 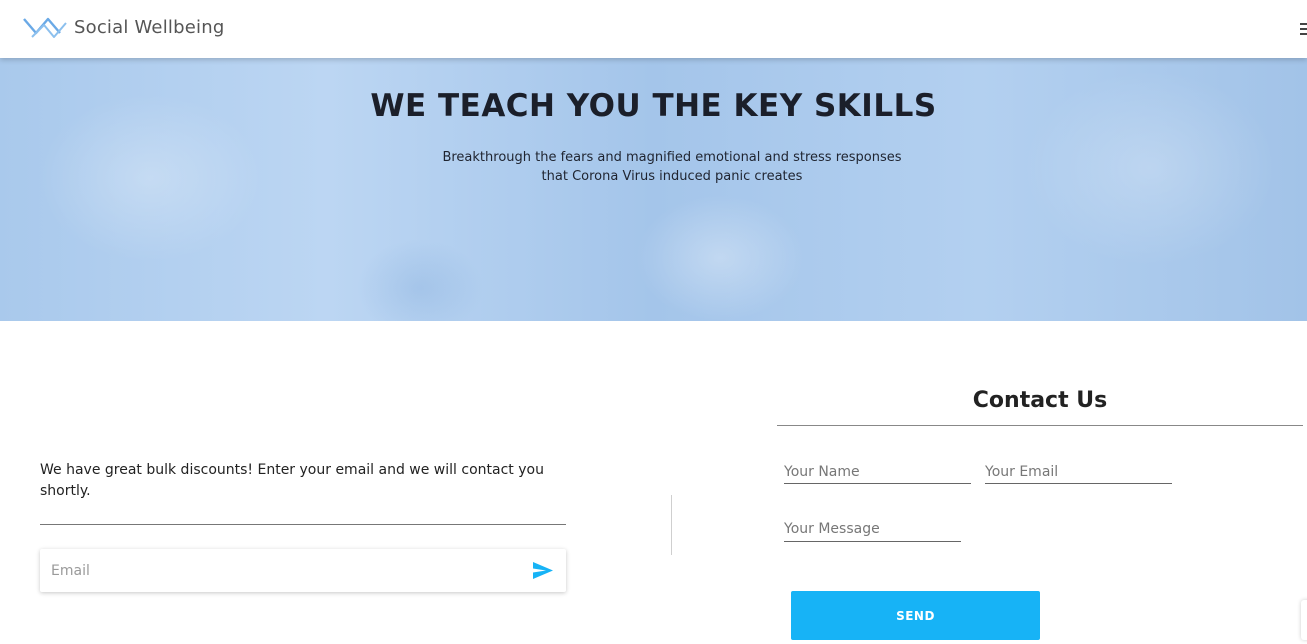 What do you see at coordinates (280, 570) in the screenshot?
I see `email-input` at bounding box center [280, 570].